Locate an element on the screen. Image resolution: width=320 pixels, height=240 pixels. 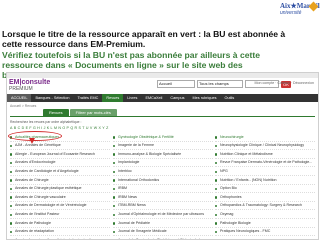
journal-list-item: Orthophonies is located at coordinates (265, 197).